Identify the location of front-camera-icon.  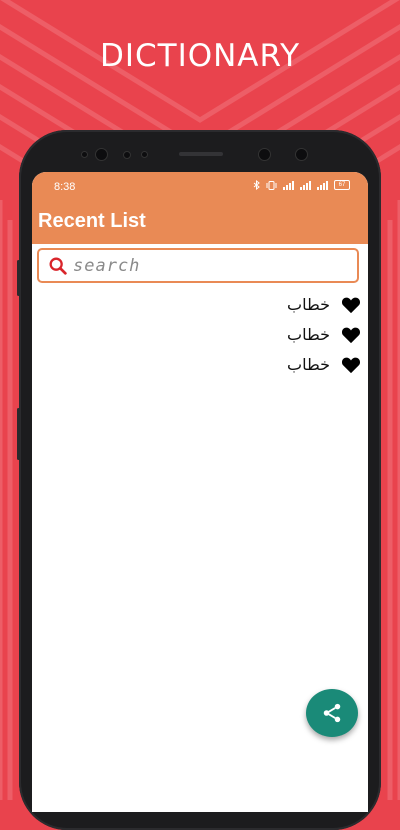
(101, 154).